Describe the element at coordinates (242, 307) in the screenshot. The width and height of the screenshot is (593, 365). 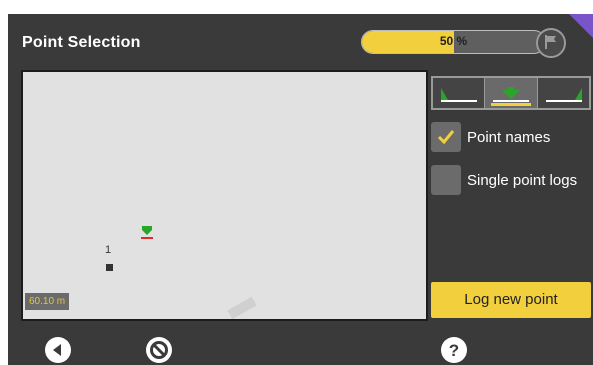
I see `map-watermark` at that location.